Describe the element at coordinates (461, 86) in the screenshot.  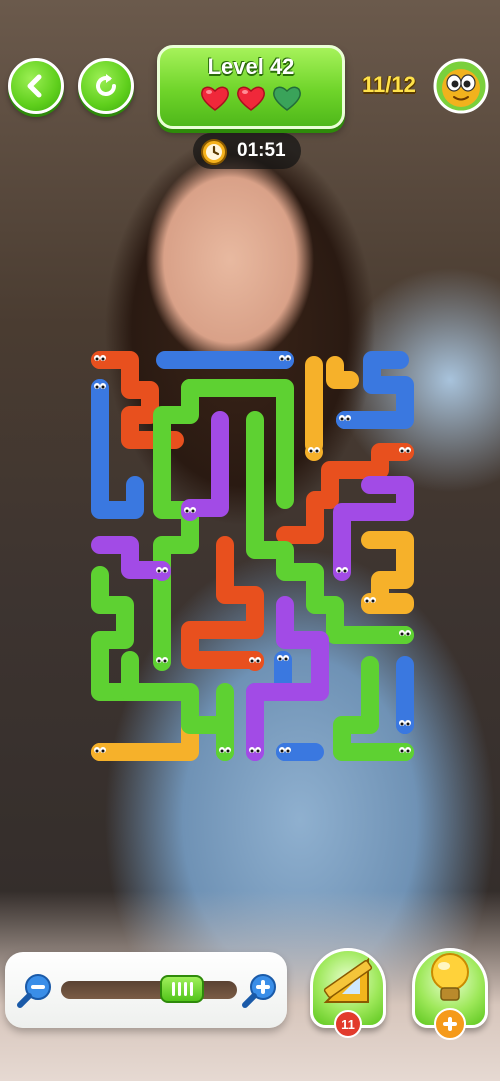
I see `worm-face-icon` at that location.